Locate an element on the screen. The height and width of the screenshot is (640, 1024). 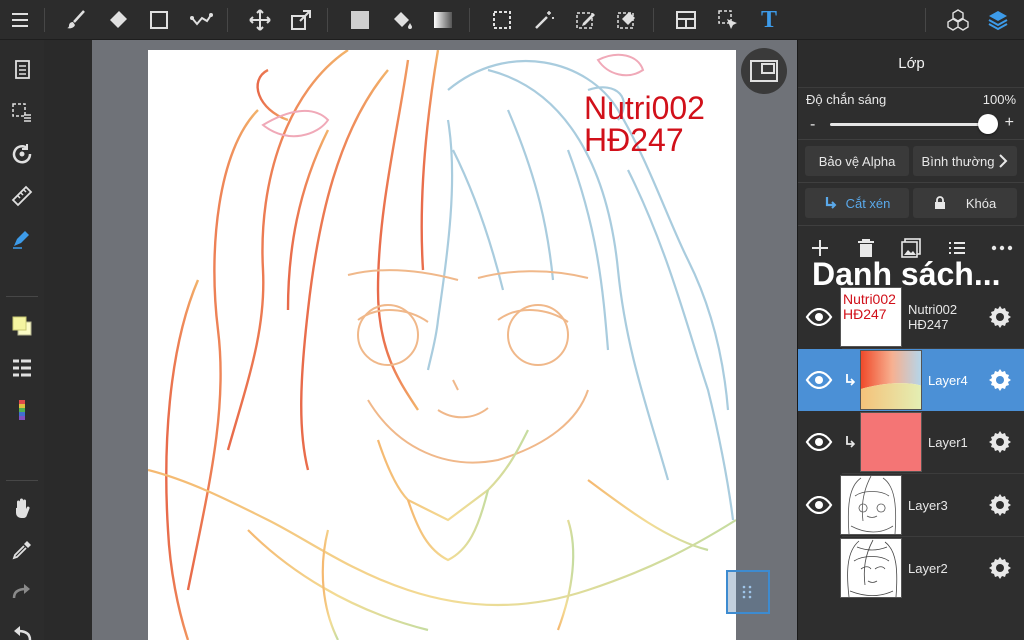
navigator-icon is located at coordinates (764, 71).